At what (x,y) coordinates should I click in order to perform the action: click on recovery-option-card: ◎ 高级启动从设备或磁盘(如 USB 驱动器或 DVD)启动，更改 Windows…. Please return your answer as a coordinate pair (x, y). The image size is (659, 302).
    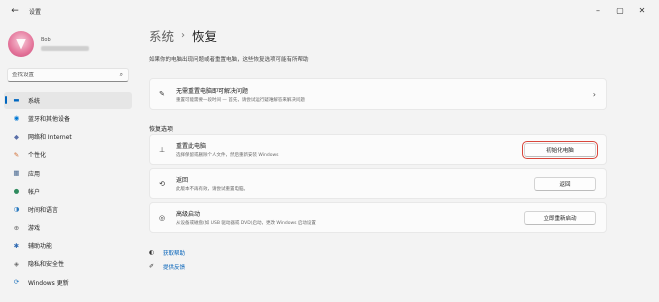
    Looking at the image, I should click on (378, 217).